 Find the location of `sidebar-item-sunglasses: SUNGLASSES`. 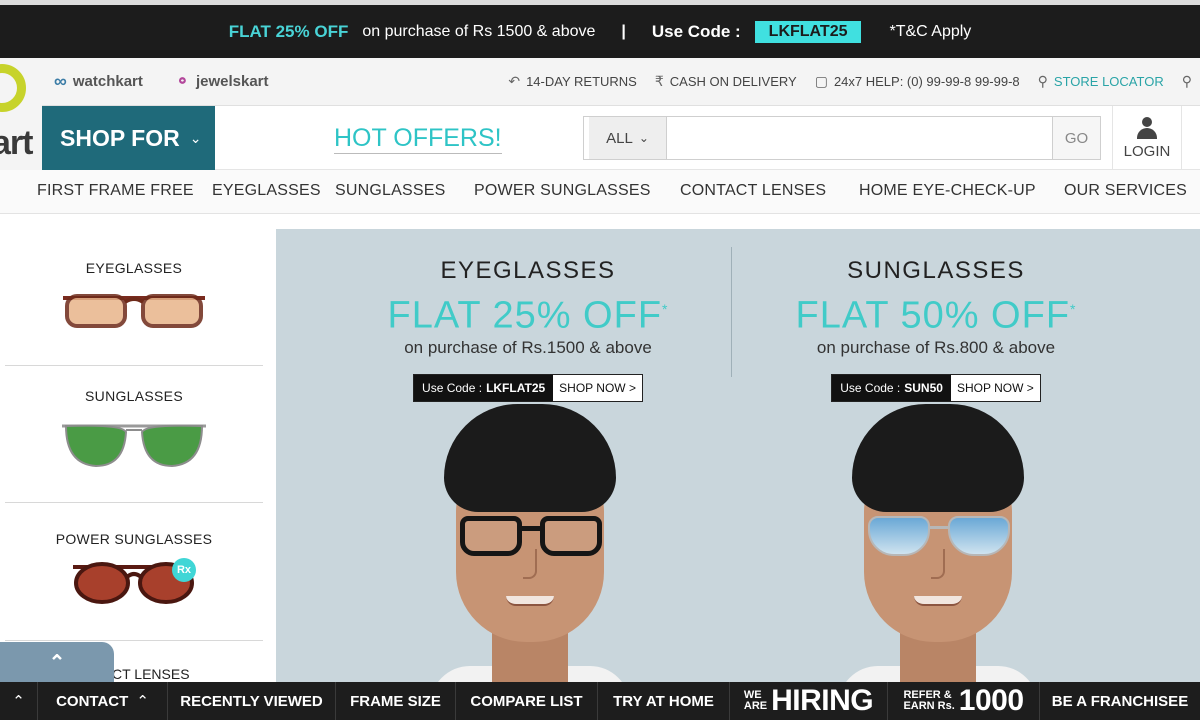

sidebar-item-sunglasses: SUNGLASSES is located at coordinates (134, 431).